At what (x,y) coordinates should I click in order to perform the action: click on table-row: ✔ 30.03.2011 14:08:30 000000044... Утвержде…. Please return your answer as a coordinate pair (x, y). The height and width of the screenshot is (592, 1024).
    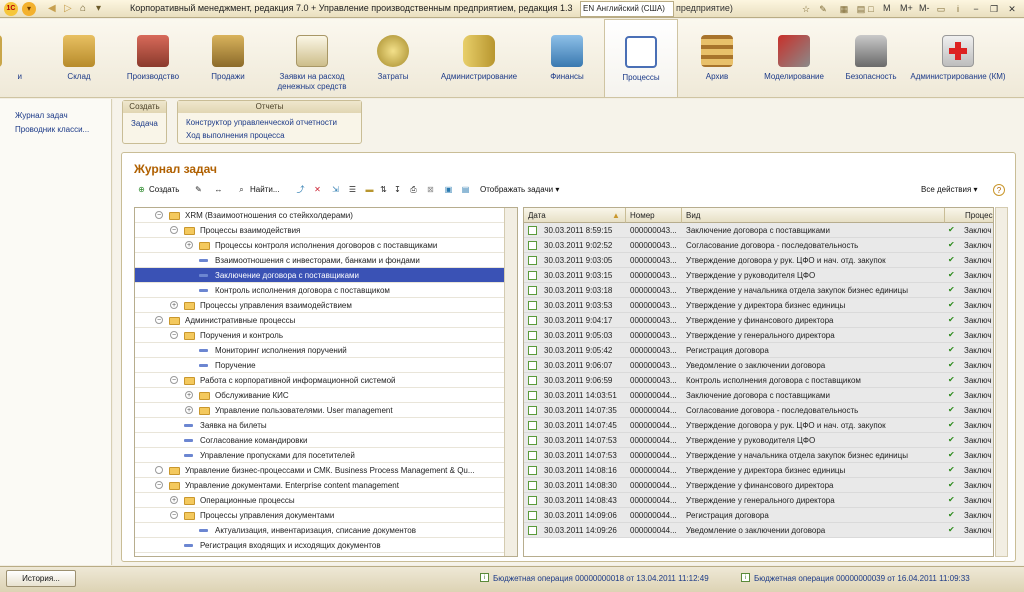
    Looking at the image, I should click on (758, 485).